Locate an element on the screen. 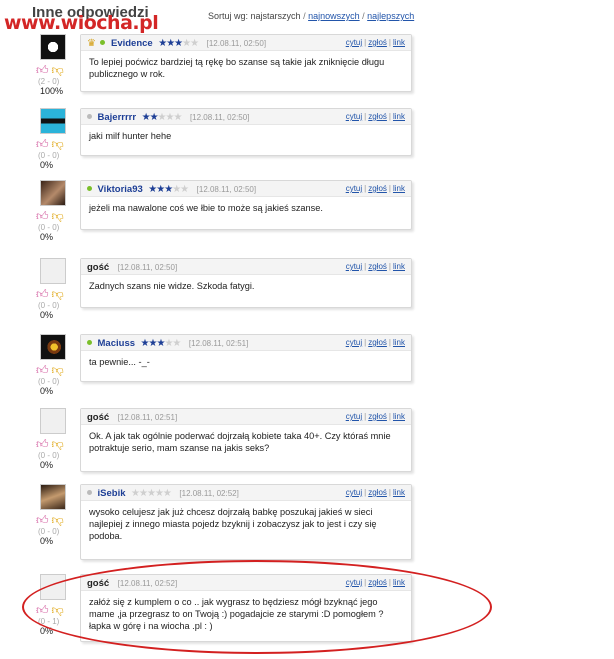 Image resolution: width=614 pixels, height=659 pixels. vote-count: (2 - 0) is located at coordinates (49, 81).